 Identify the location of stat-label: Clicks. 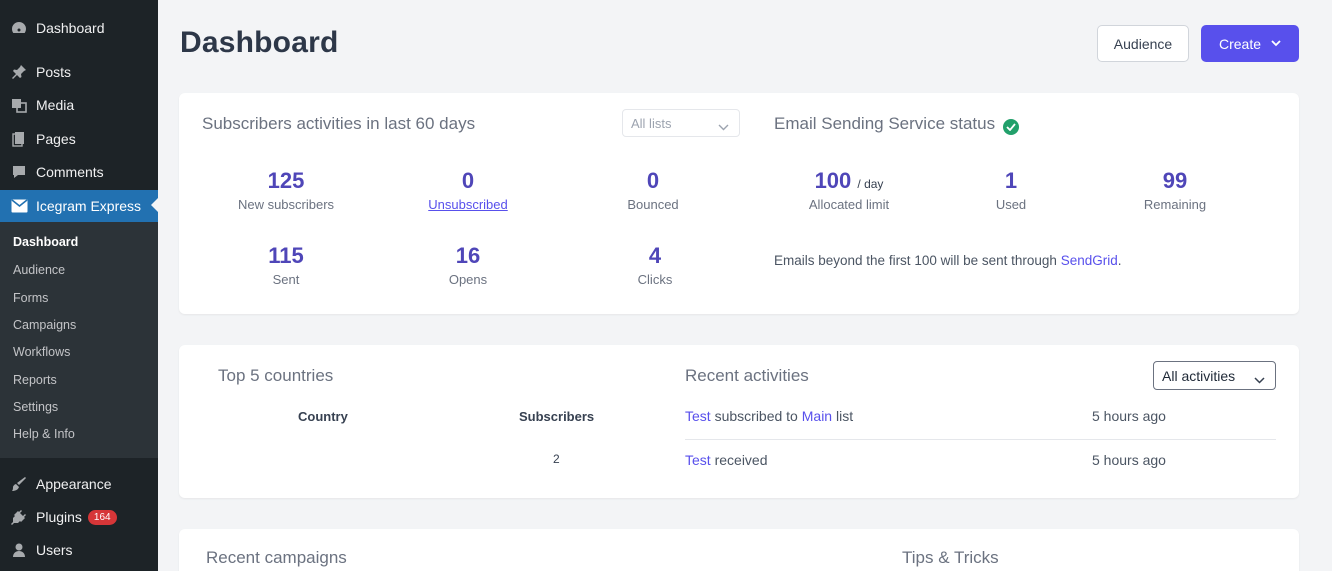
(655, 279).